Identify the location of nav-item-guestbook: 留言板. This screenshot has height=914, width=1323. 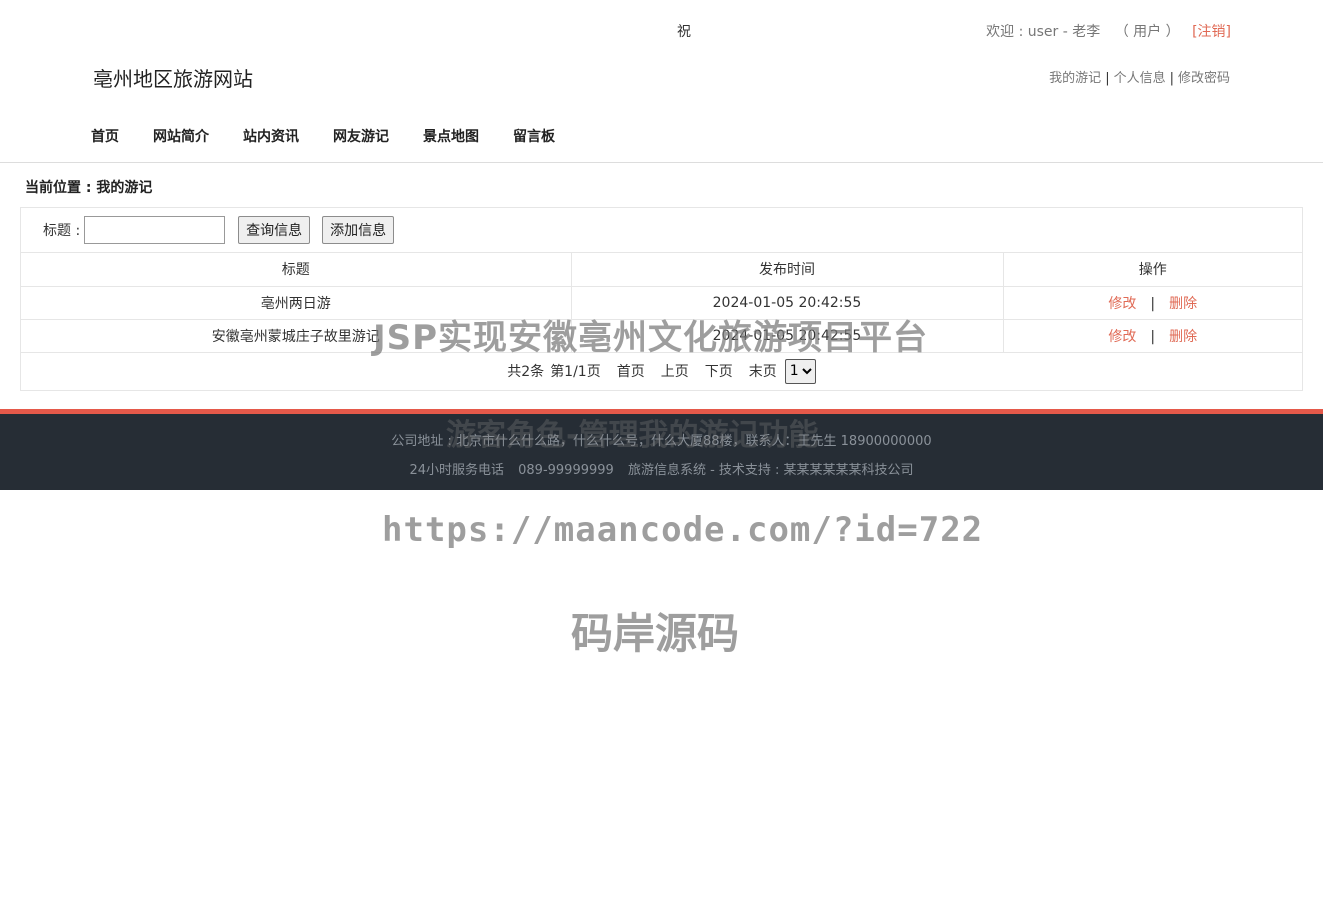
(534, 136).